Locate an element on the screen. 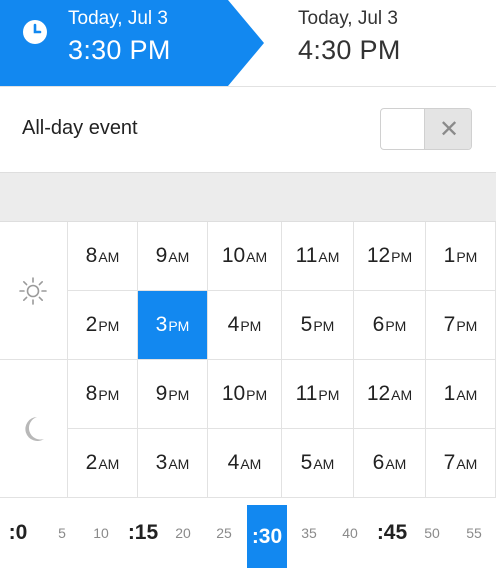  hour-cell-12pm: 12 PM is located at coordinates (390, 256).